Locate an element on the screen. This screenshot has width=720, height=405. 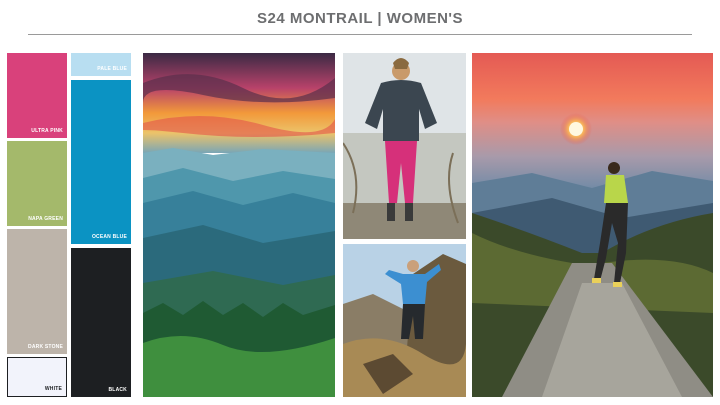
swatch-ultra-pink: ULTRA PINK is located at coordinates (37, 95).